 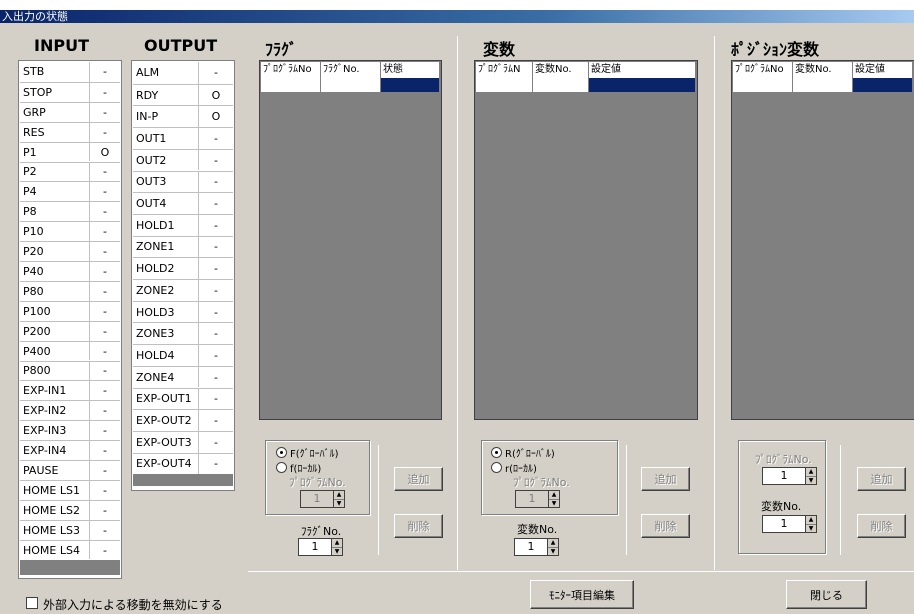 I want to click on output-row: ZONE3 -, so click(x=183, y=333).